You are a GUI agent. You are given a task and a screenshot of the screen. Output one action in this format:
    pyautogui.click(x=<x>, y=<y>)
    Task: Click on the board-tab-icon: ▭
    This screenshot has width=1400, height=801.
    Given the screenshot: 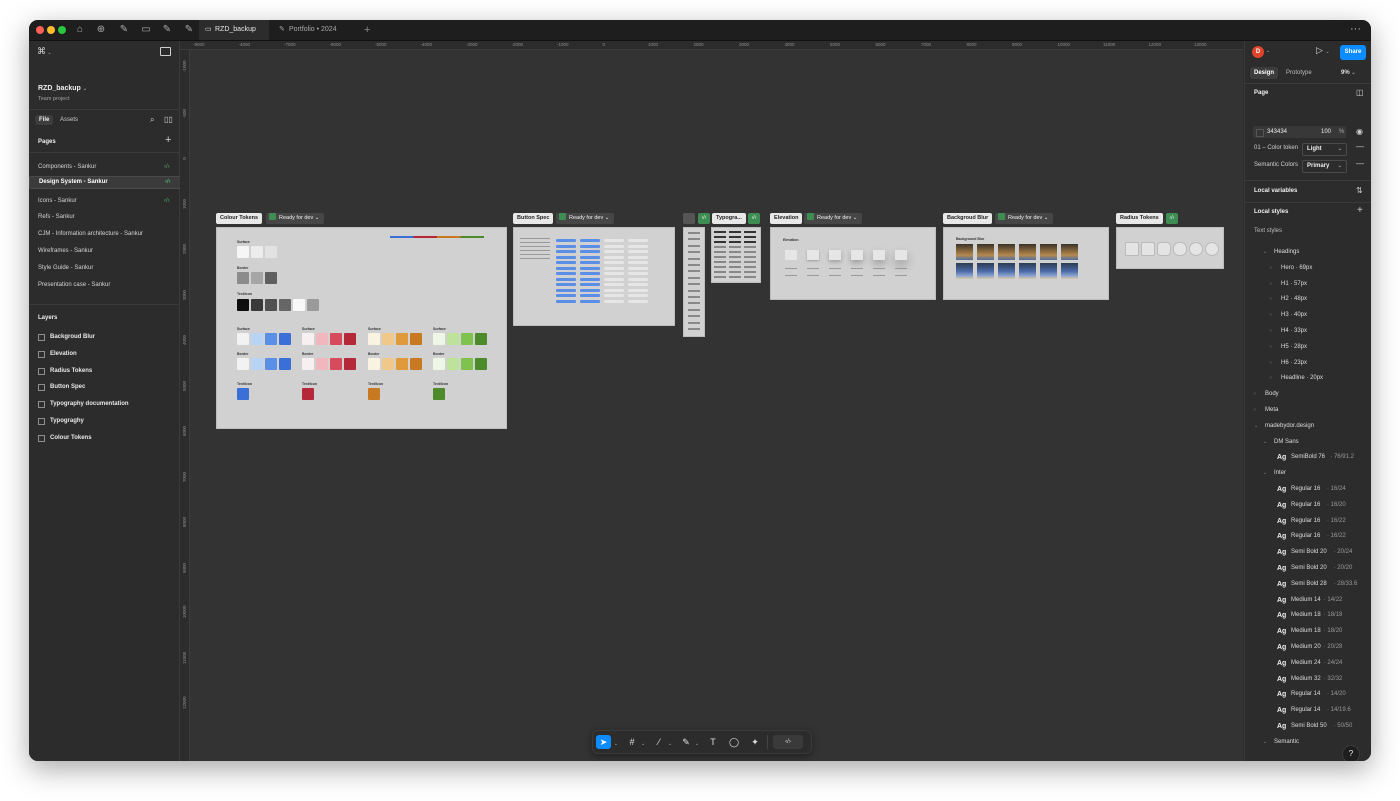 What is the action you would take?
    pyautogui.click(x=146, y=30)
    